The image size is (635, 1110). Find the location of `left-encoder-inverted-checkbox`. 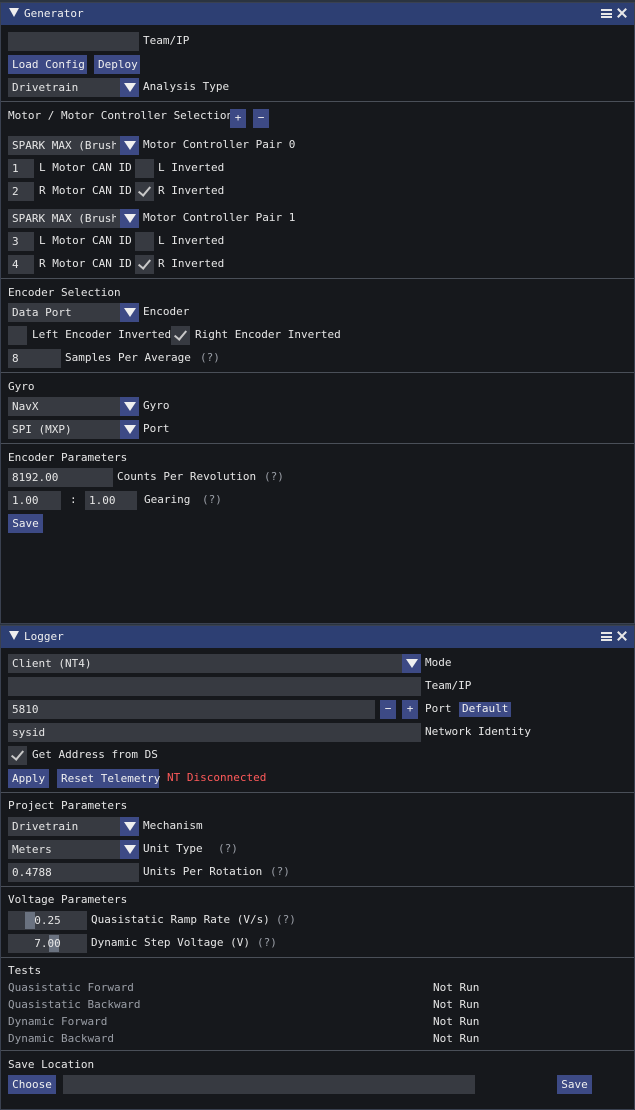

left-encoder-inverted-checkbox is located at coordinates (17, 335).